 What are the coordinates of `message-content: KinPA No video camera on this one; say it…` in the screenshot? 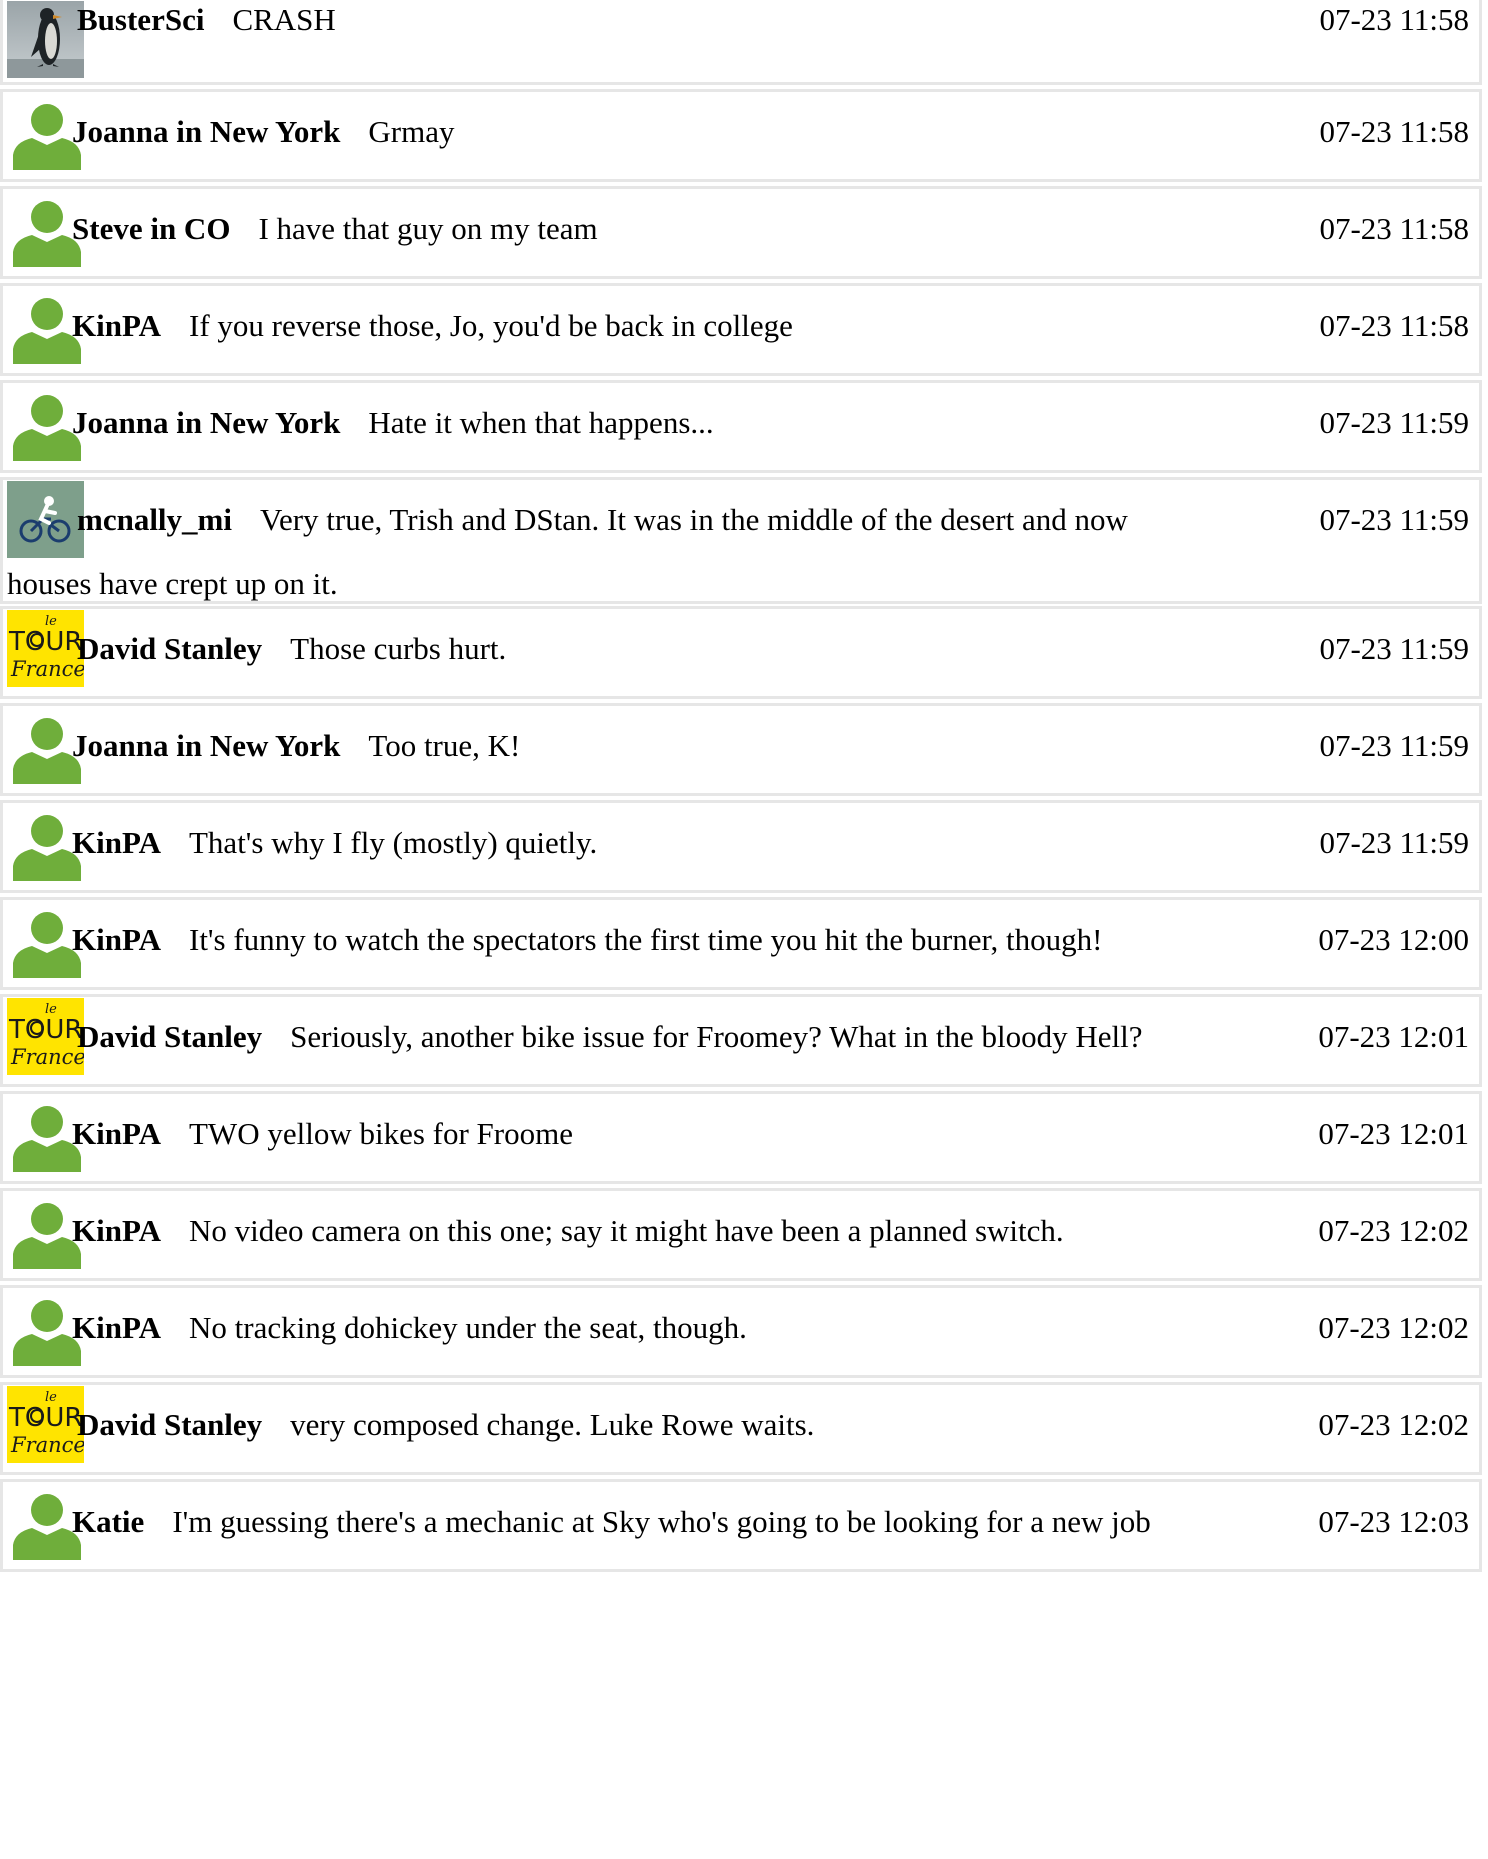 It's located at (668, 1231).